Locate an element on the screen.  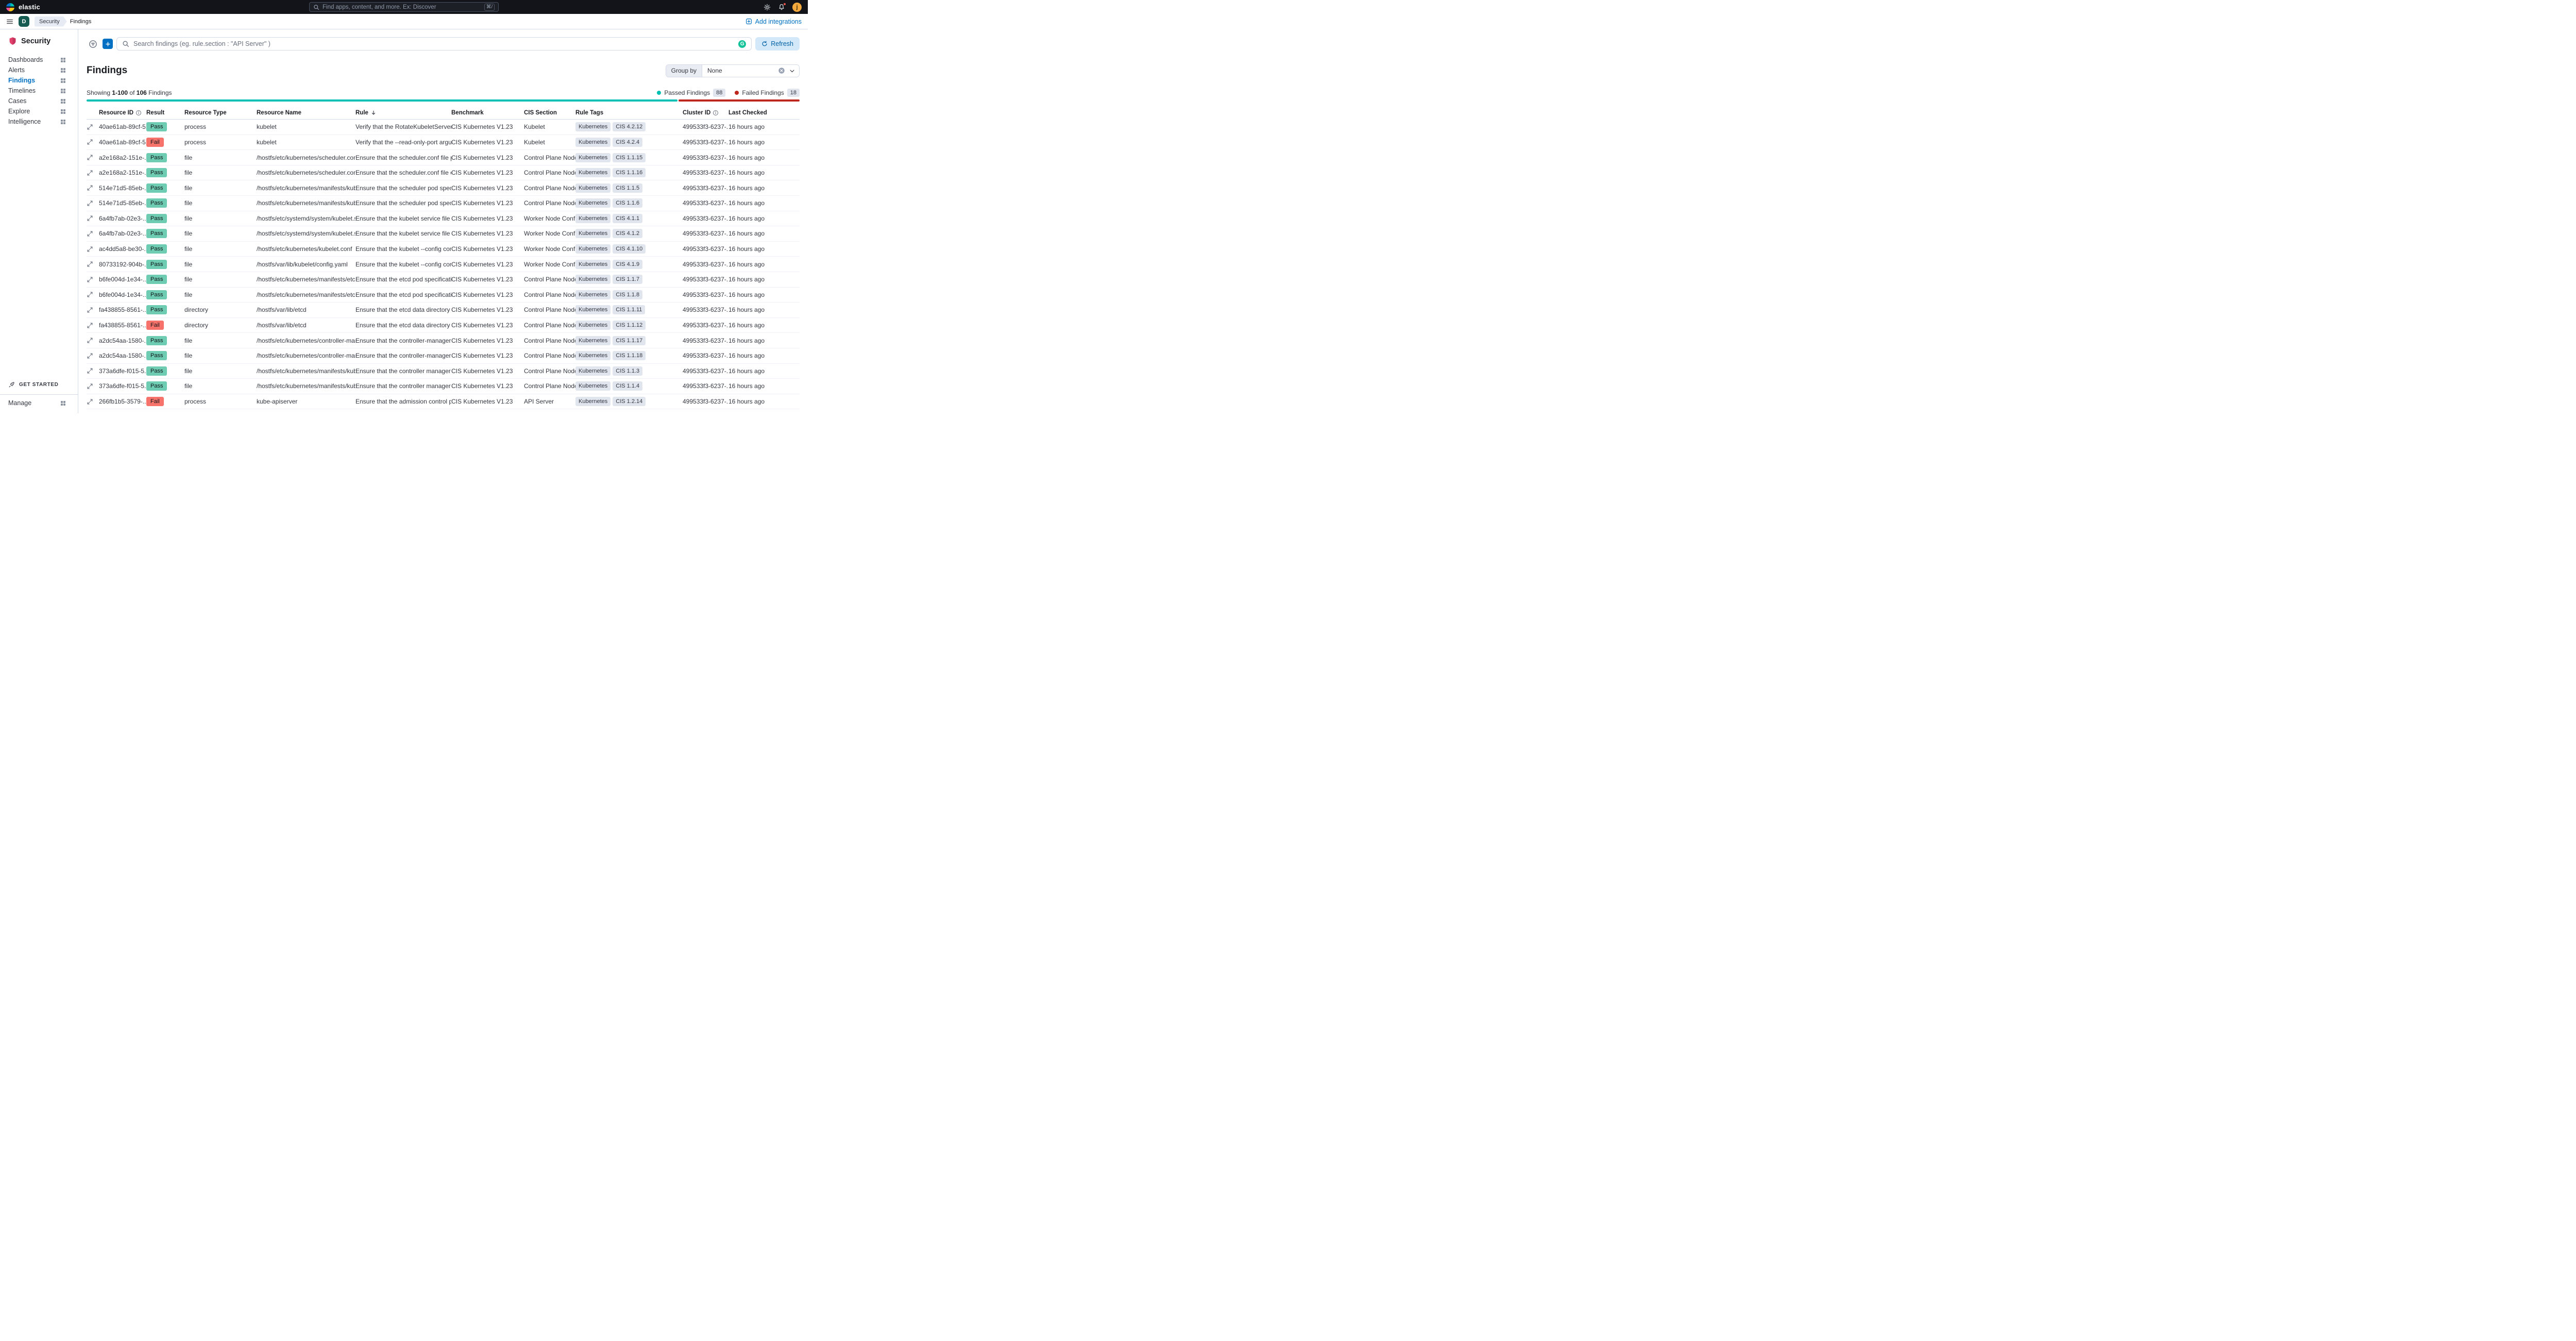
sidebar-item-manage: Manage is located at coordinates (39, 403).